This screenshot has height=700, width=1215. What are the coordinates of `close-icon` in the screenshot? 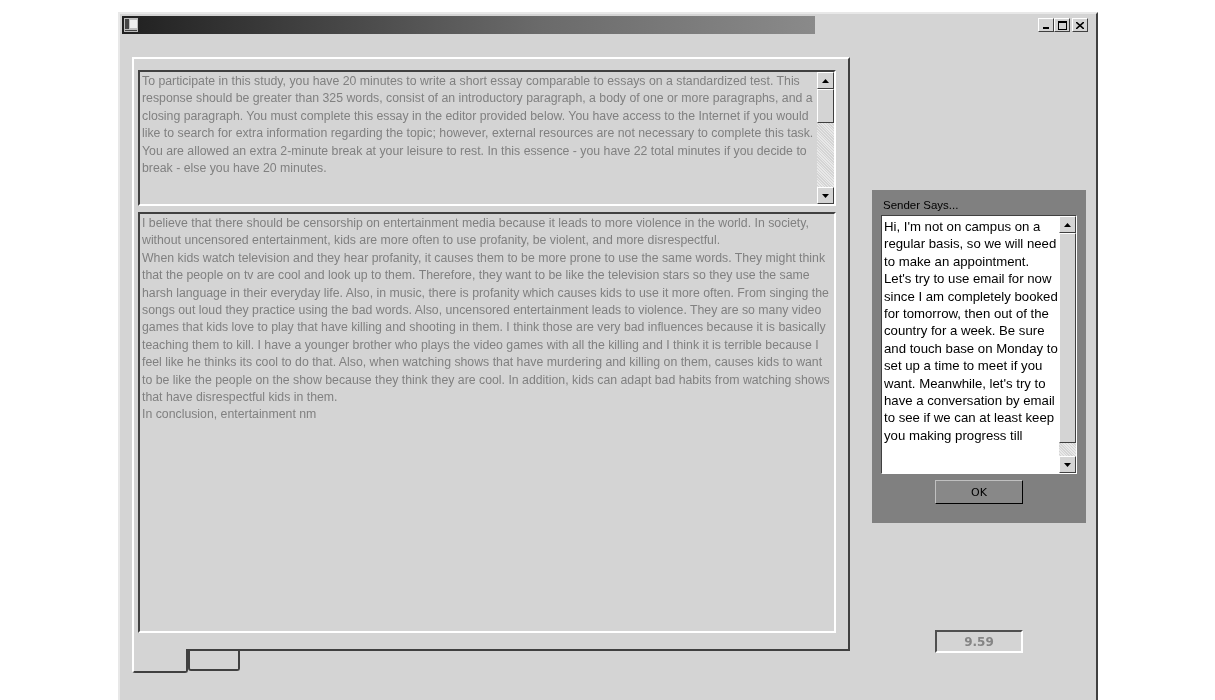 It's located at (1080, 25).